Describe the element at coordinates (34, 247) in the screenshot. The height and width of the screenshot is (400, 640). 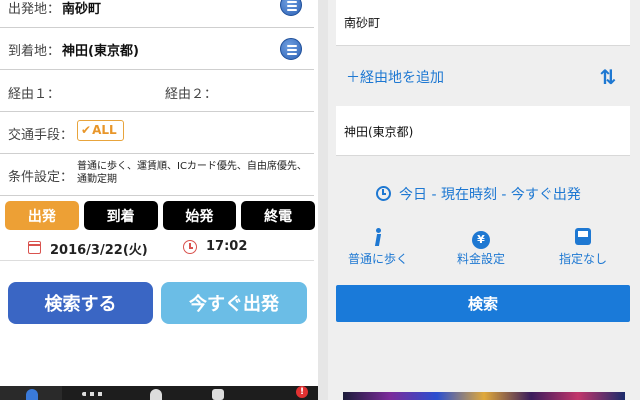
I see `calendar-icon` at that location.